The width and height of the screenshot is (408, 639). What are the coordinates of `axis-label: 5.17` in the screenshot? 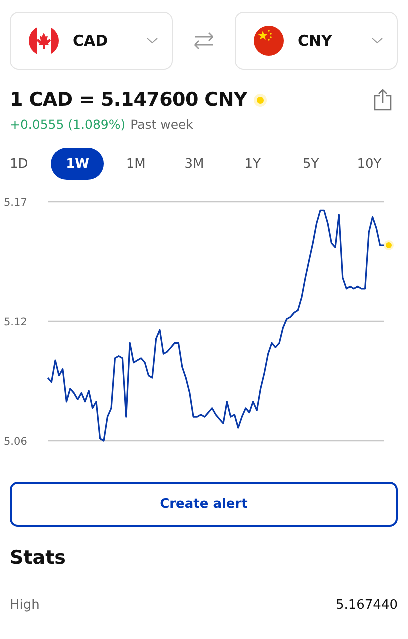 It's located at (16, 203).